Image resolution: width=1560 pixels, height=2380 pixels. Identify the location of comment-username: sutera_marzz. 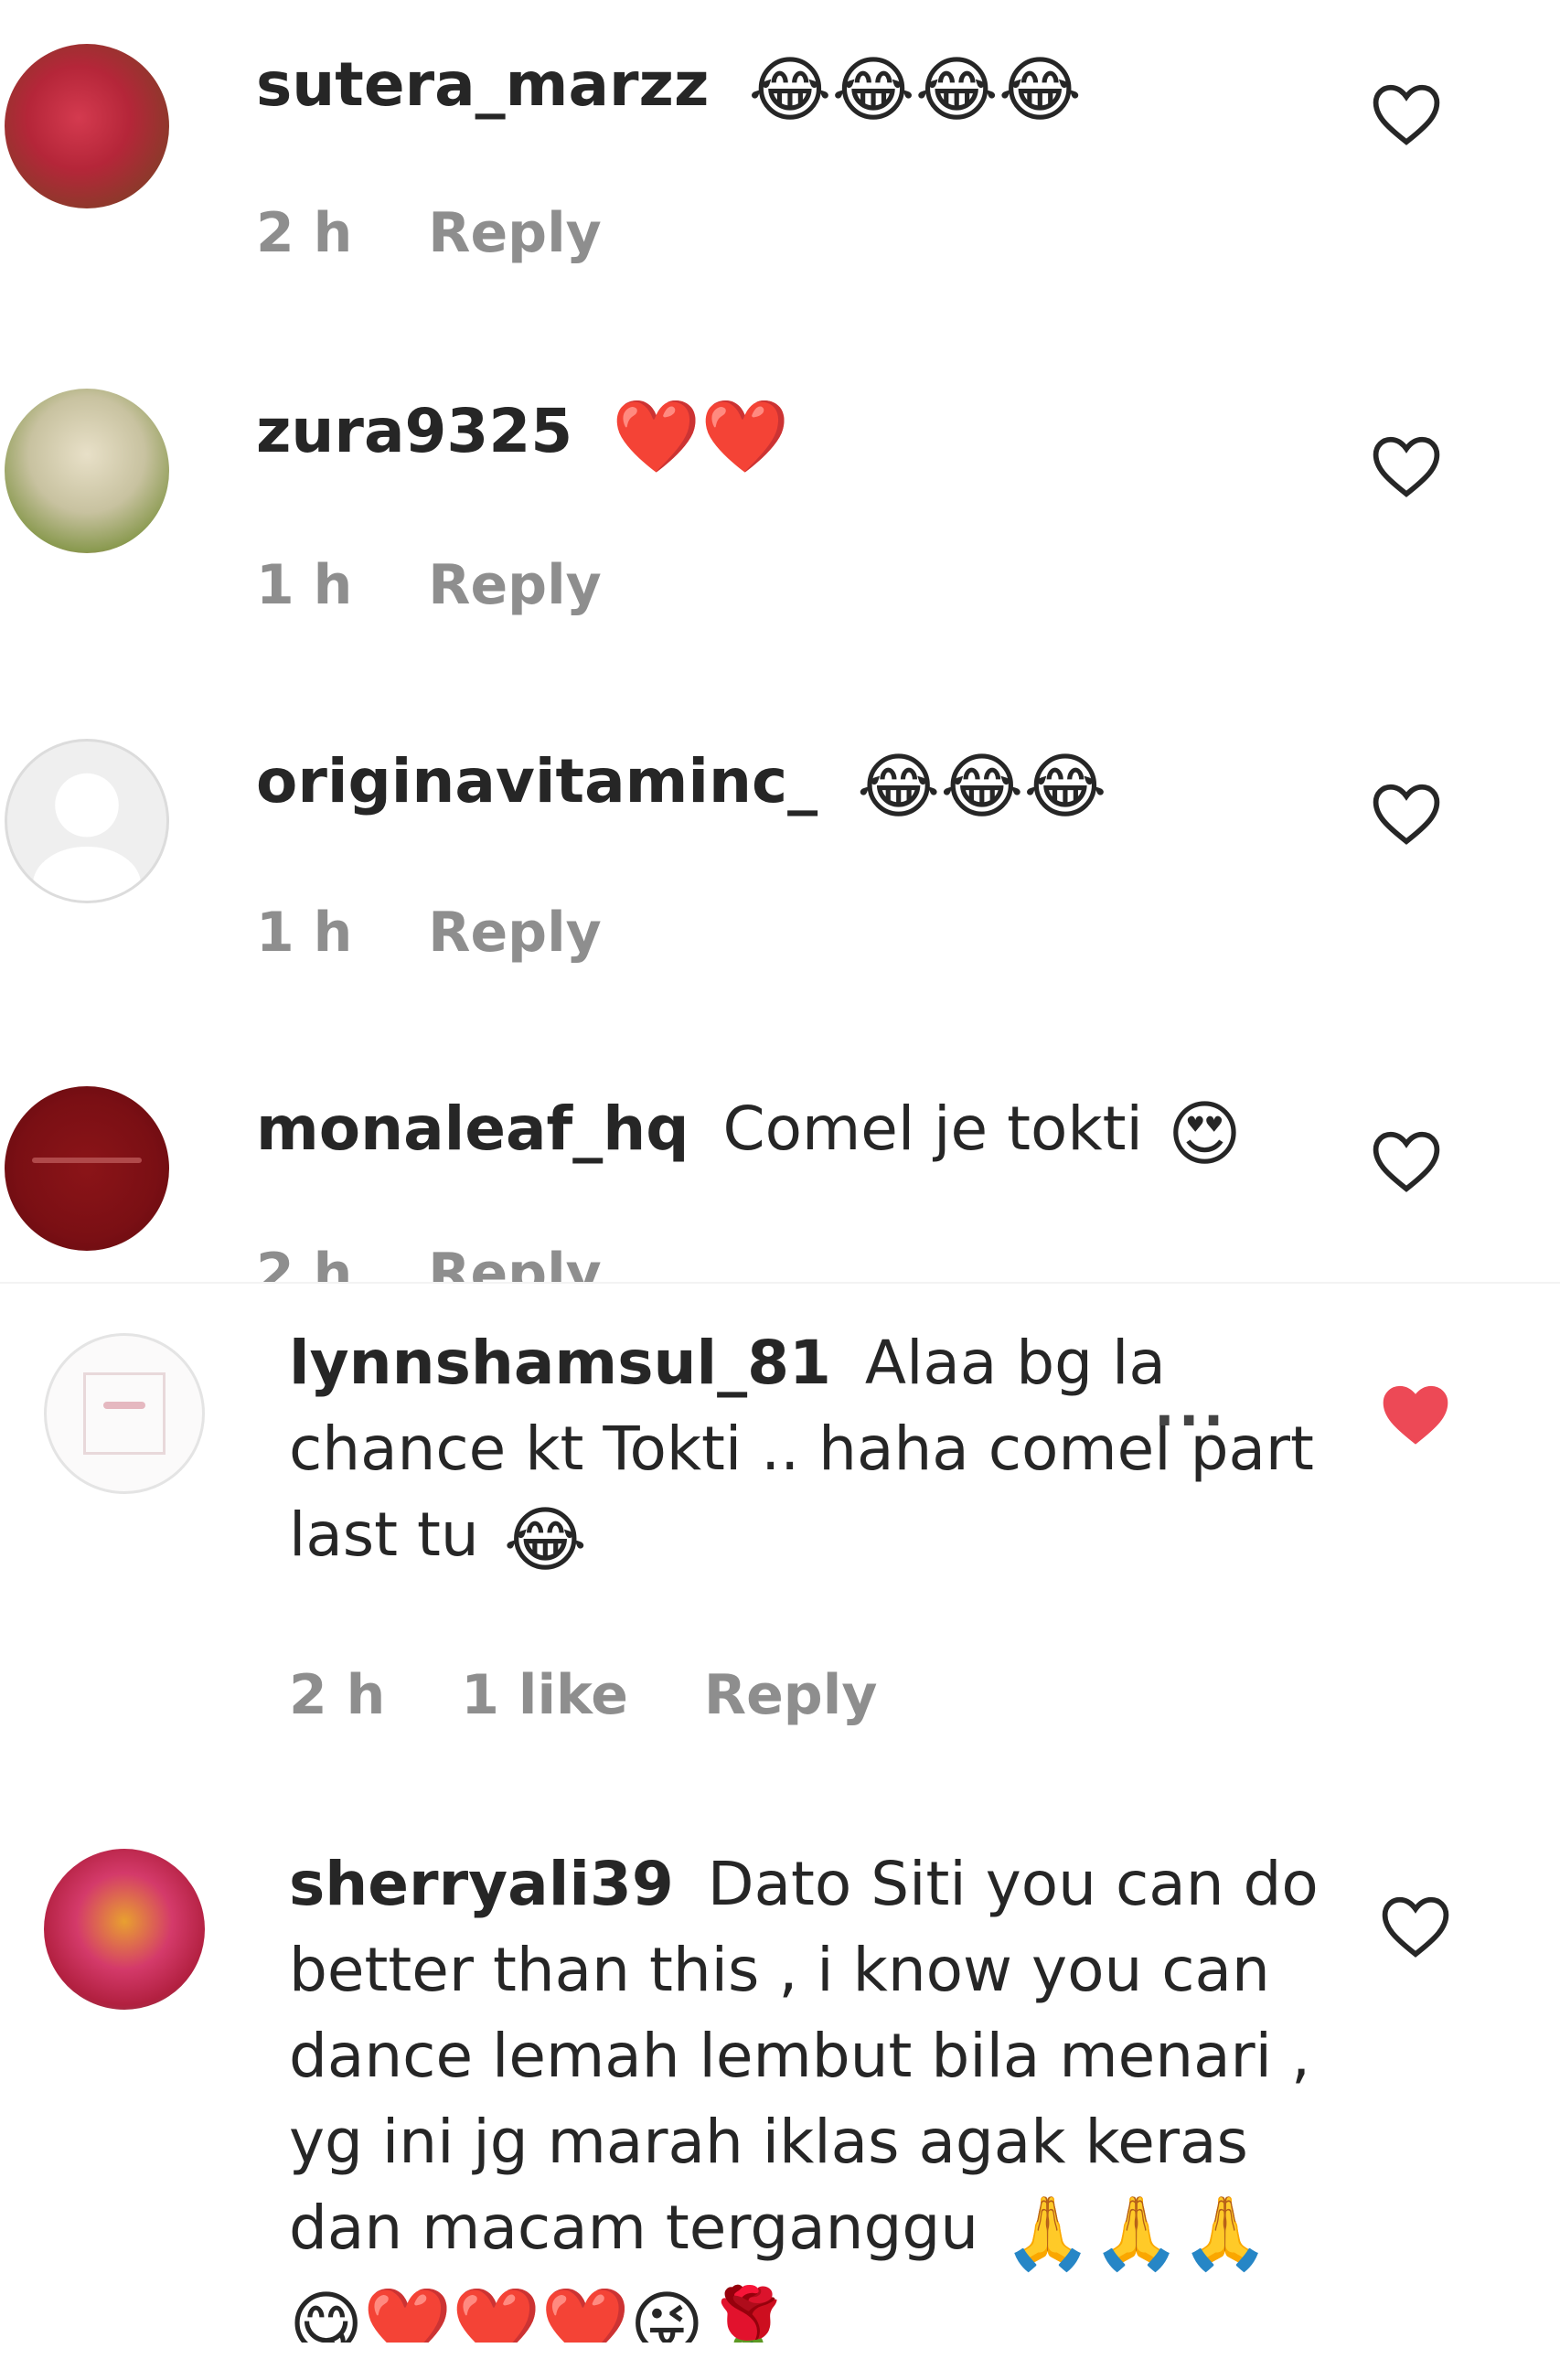
(482, 84).